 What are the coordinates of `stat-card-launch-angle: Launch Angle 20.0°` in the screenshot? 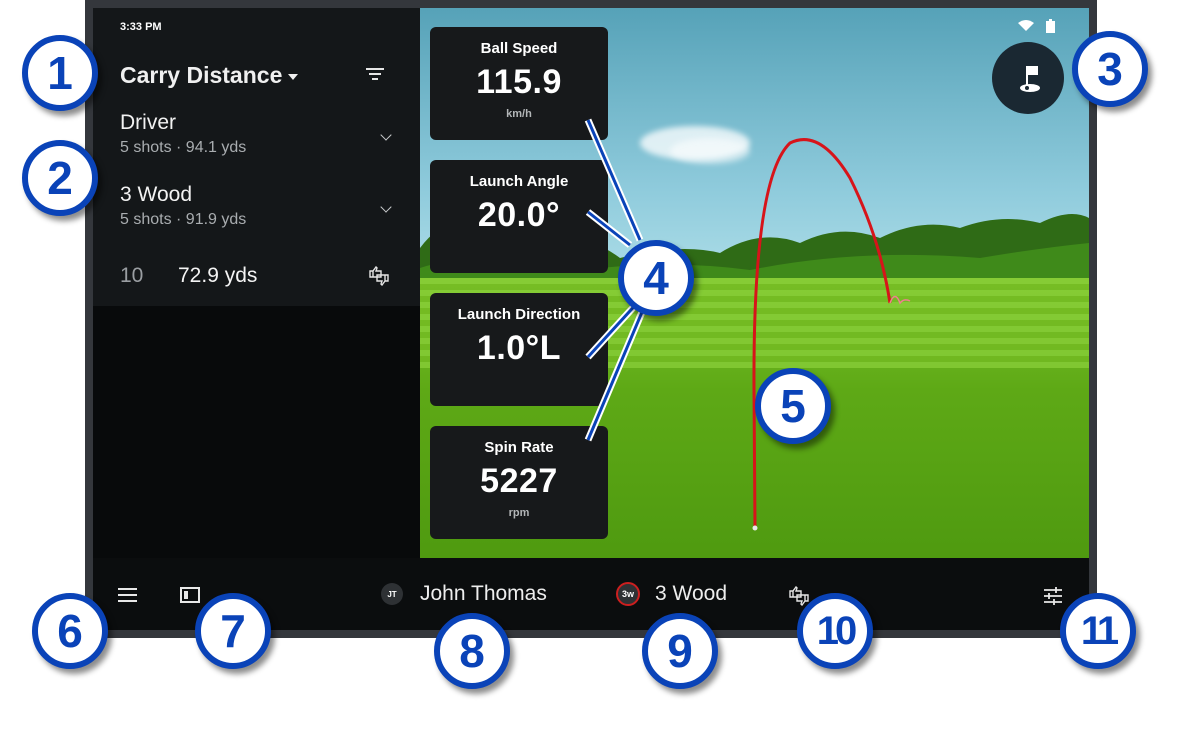 It's located at (519, 216).